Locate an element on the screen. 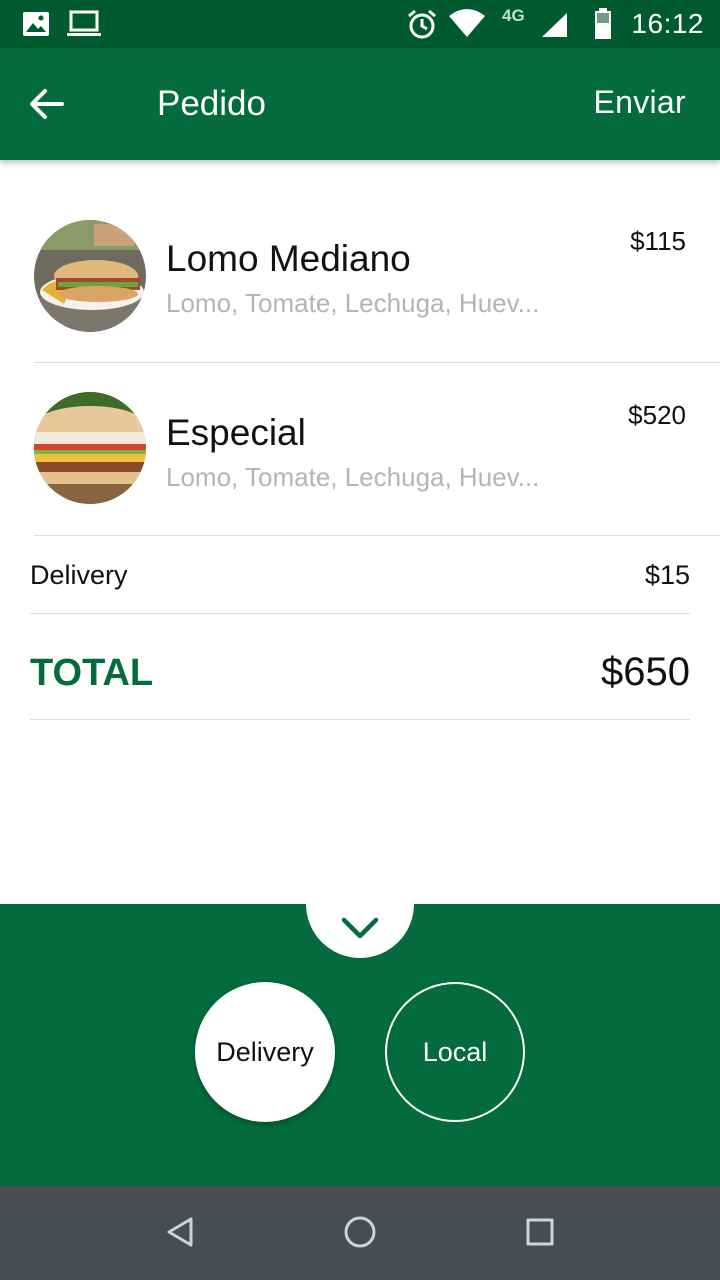  local-option-button: Local is located at coordinates (455, 1052).